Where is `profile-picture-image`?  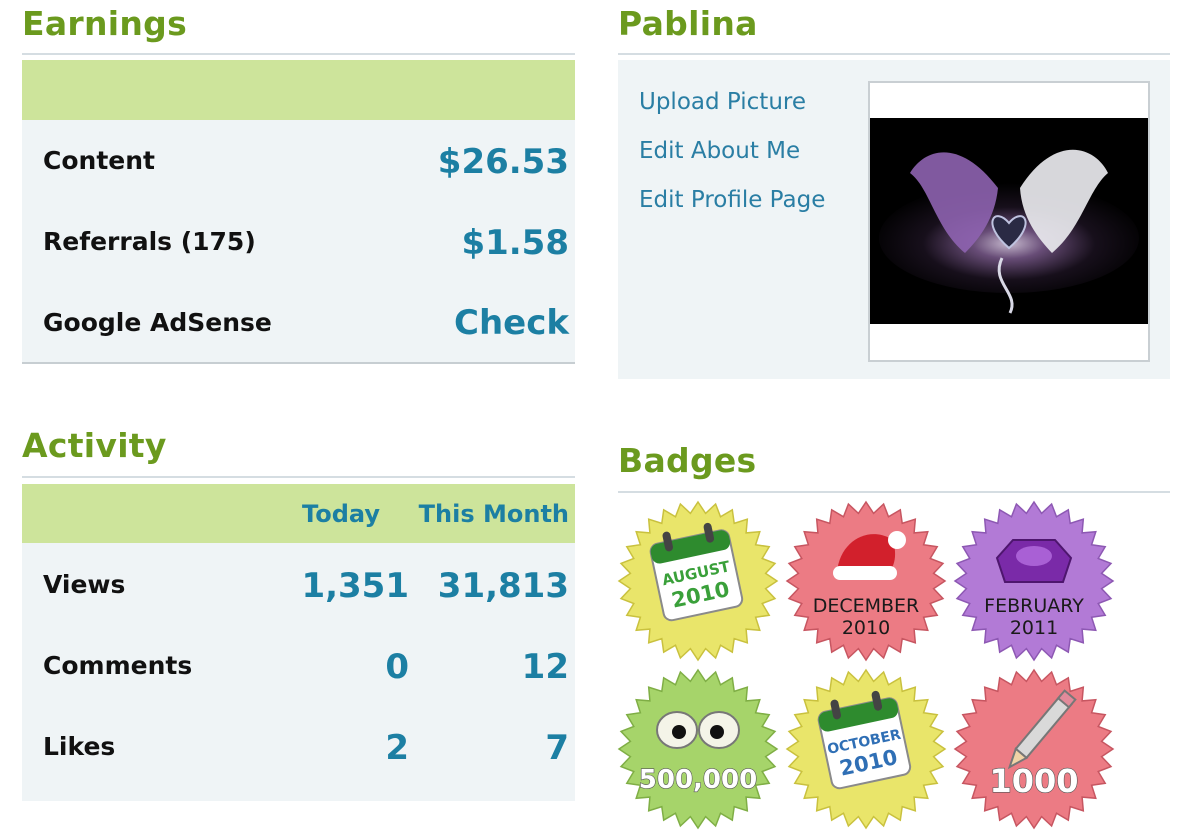 profile-picture-image is located at coordinates (1009, 221).